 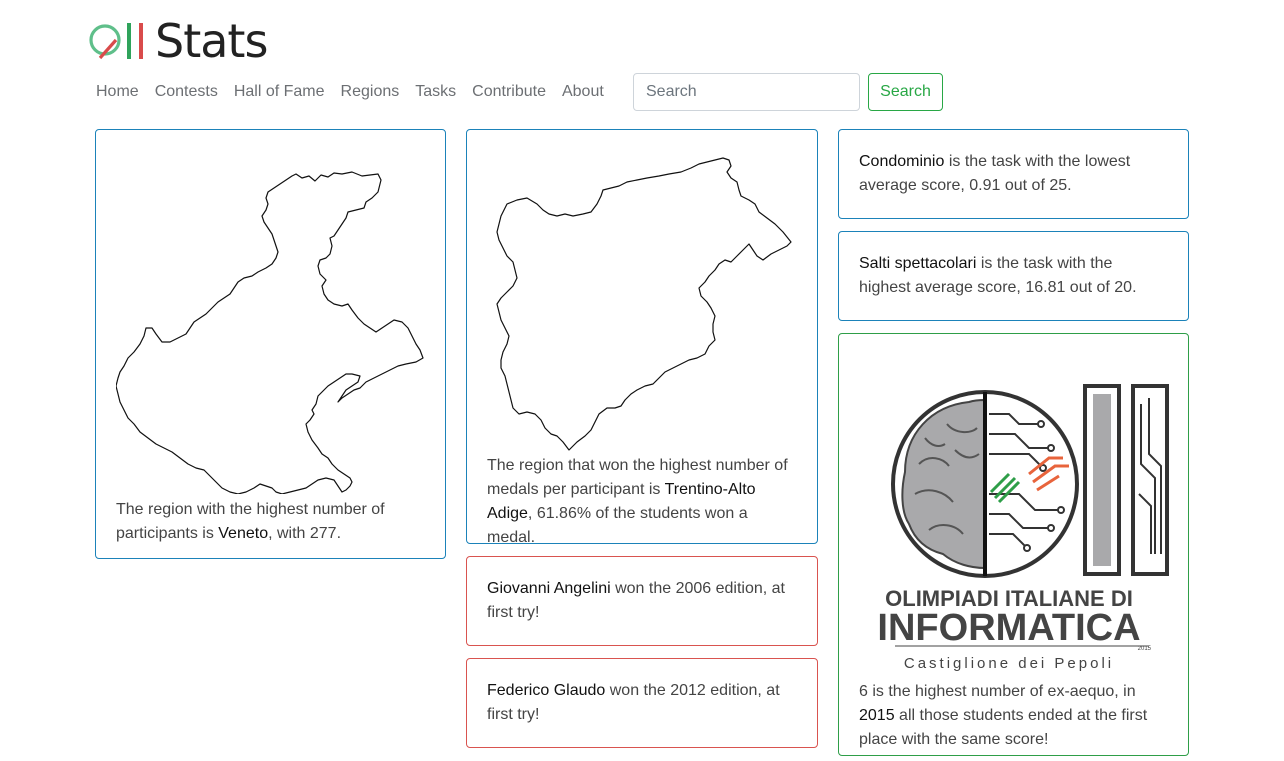 What do you see at coordinates (905, 92) in the screenshot?
I see `search-button: Search` at bounding box center [905, 92].